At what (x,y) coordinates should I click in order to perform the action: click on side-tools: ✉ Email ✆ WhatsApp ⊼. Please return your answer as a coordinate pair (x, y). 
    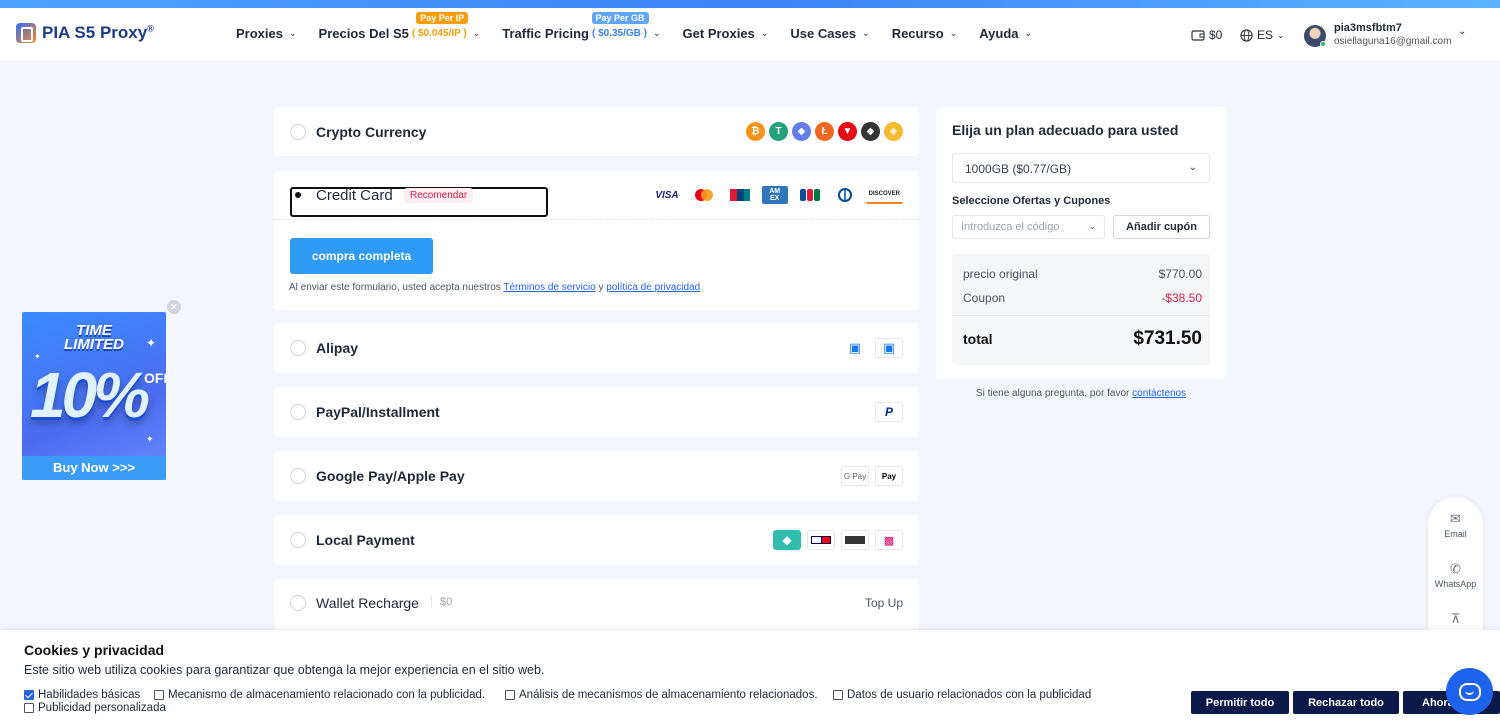
    Looking at the image, I should click on (1455, 564).